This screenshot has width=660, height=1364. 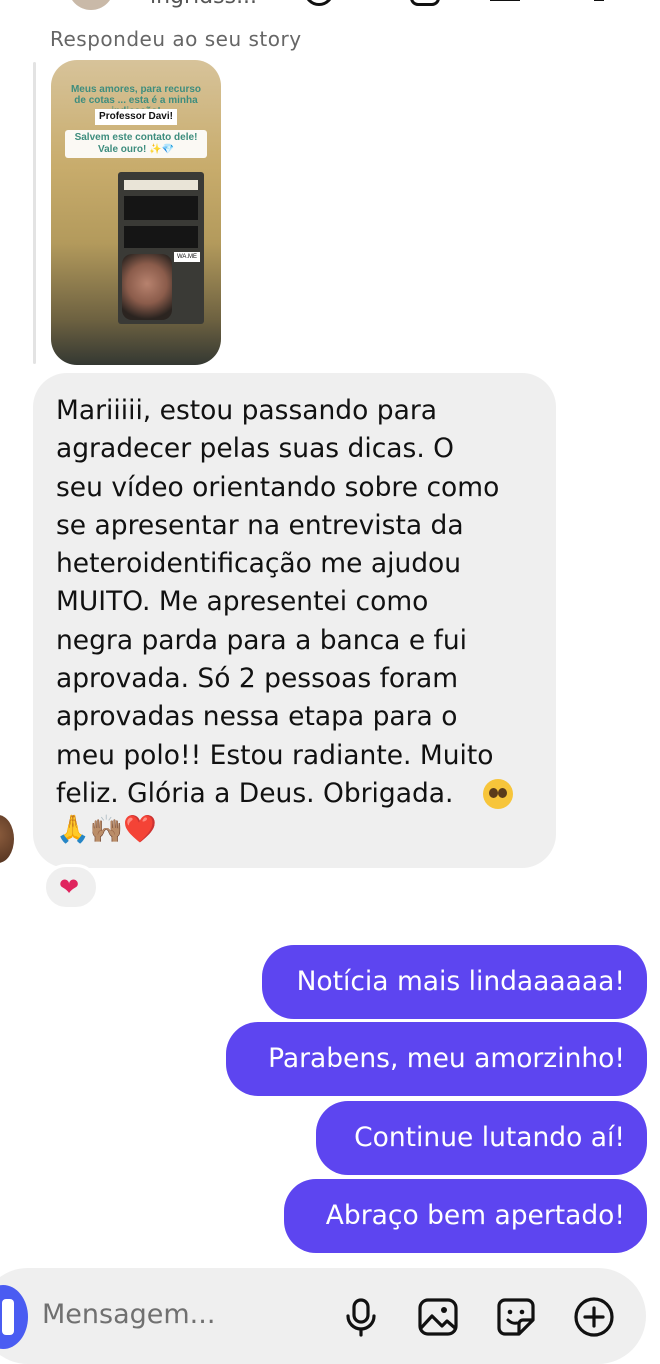 I want to click on outgoing-message-bubble: Abraço bem apertado!, so click(x=465, y=1216).